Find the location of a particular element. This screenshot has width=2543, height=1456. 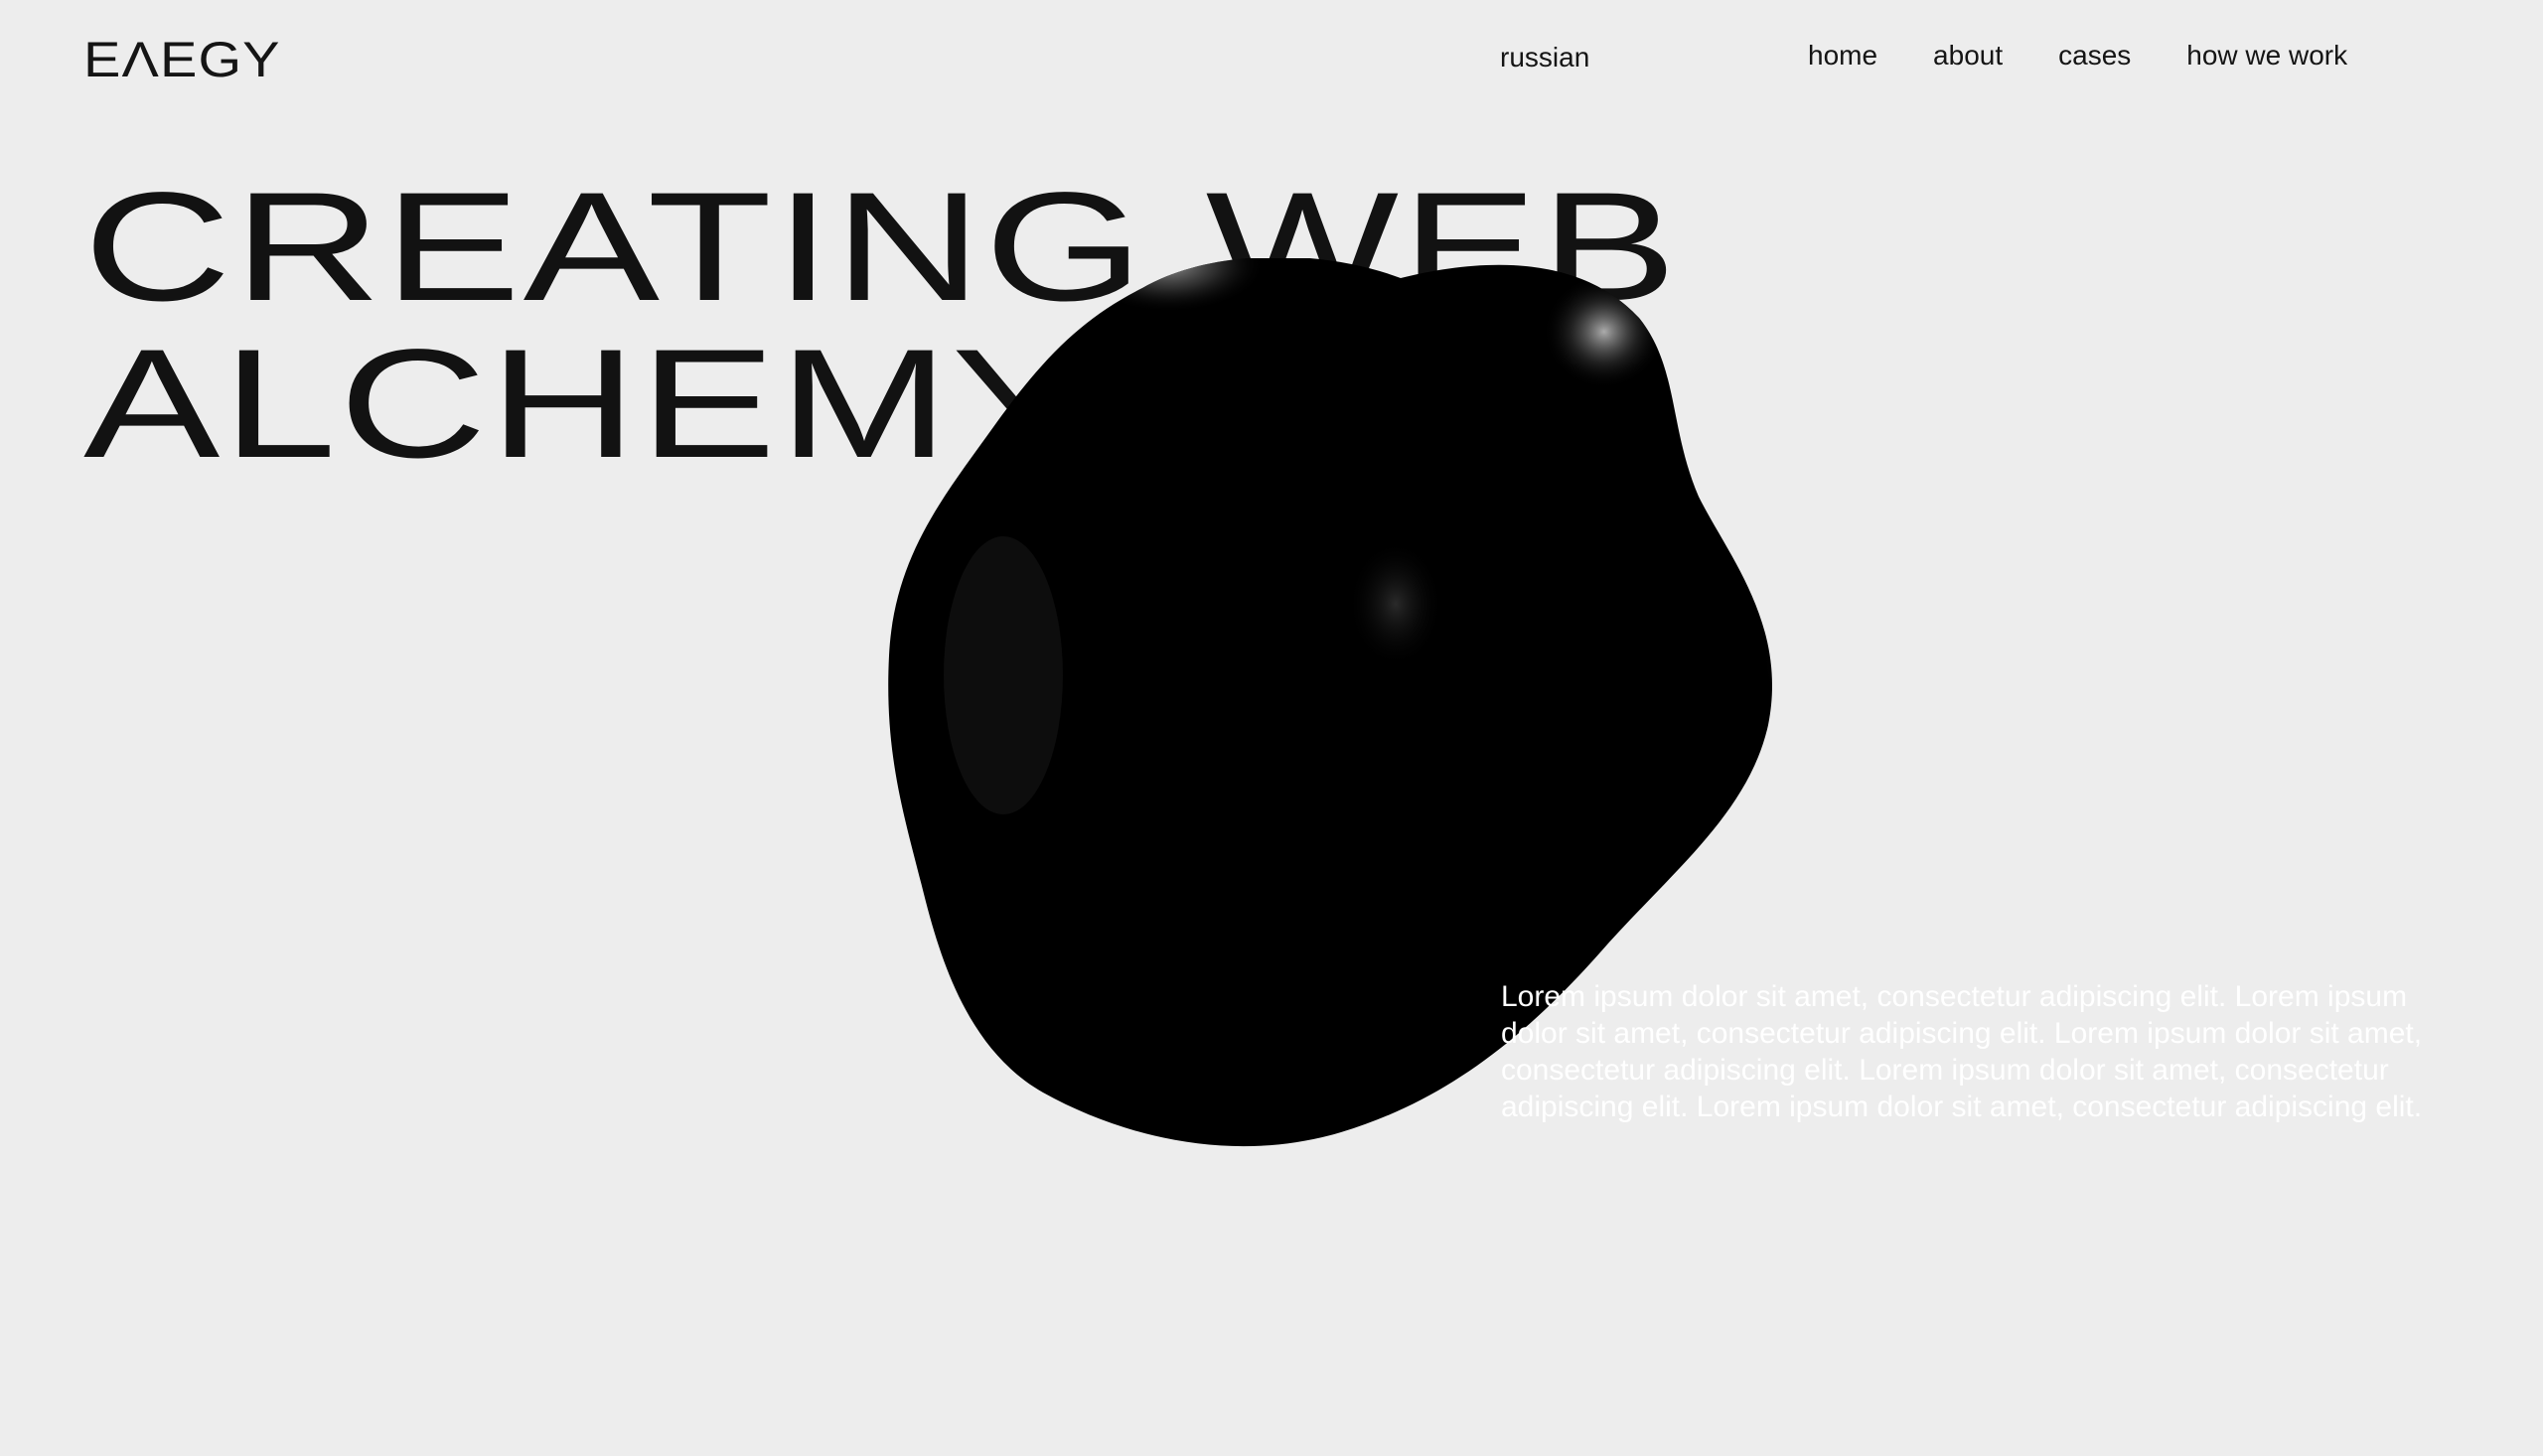

nav-link-home: home is located at coordinates (1842, 55).